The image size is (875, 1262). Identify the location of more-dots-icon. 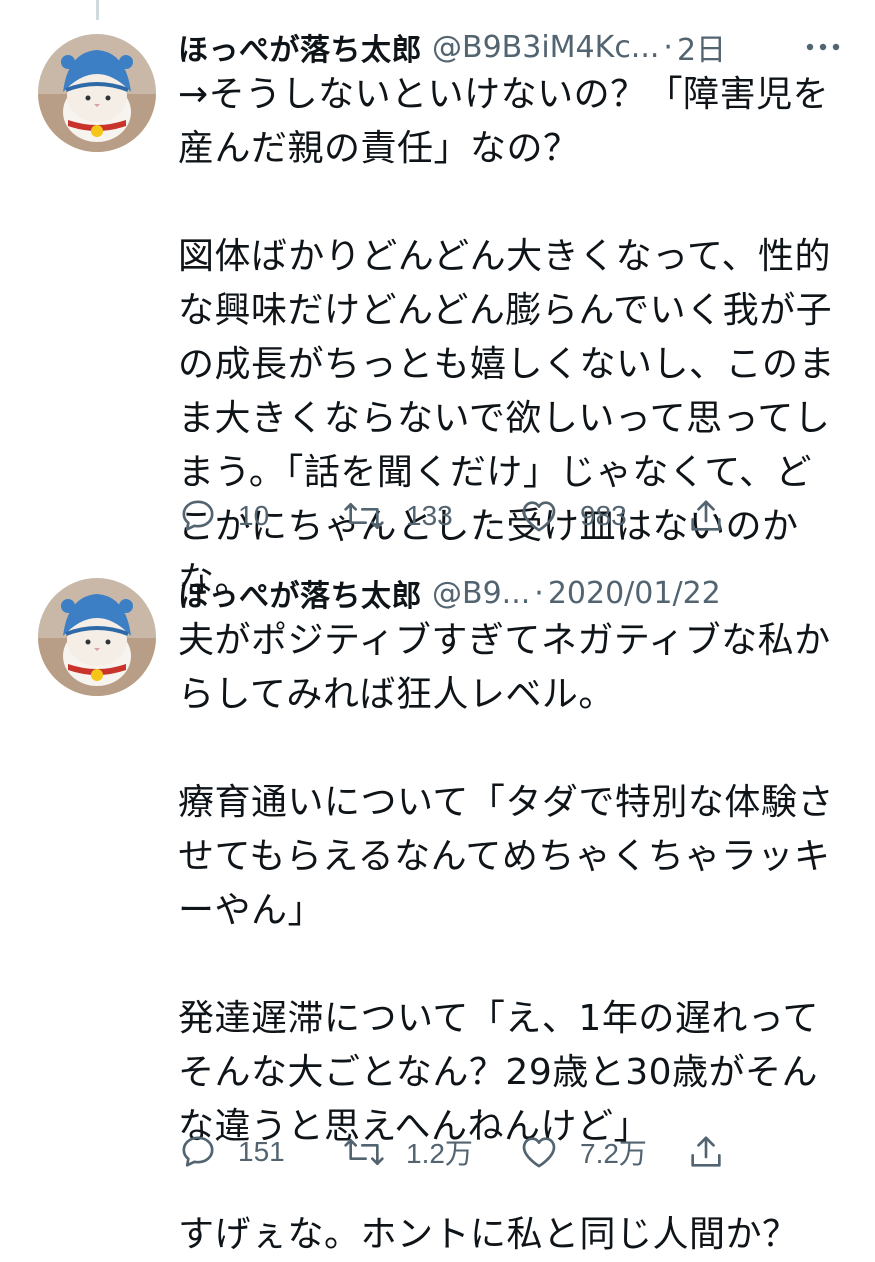
(823, 47).